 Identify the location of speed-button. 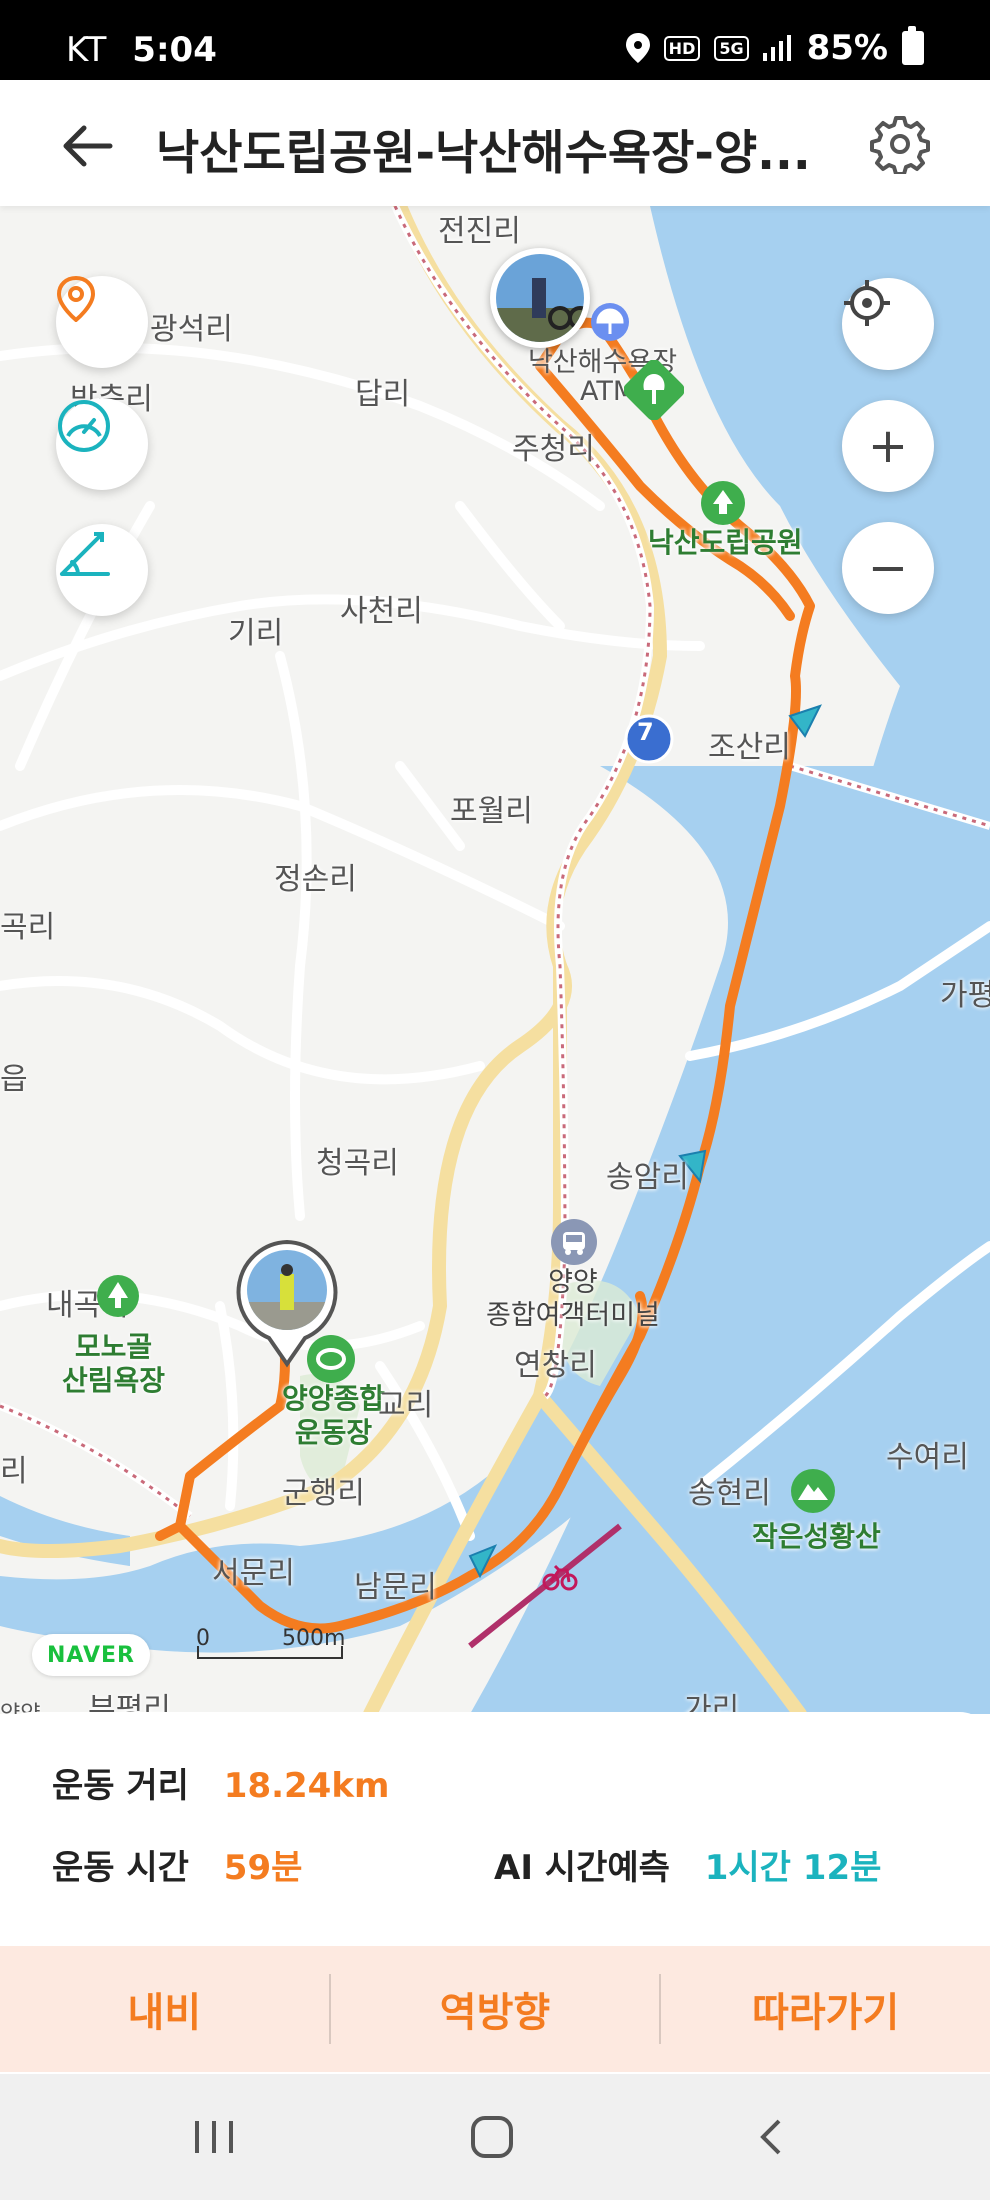
(102, 444).